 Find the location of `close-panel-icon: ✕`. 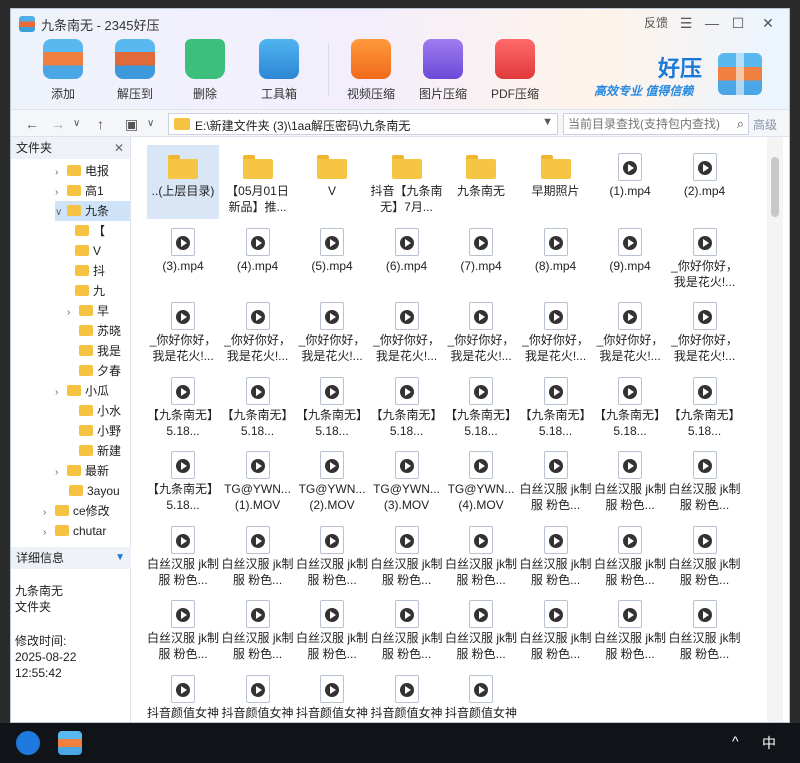

close-panel-icon: ✕ is located at coordinates (119, 148).